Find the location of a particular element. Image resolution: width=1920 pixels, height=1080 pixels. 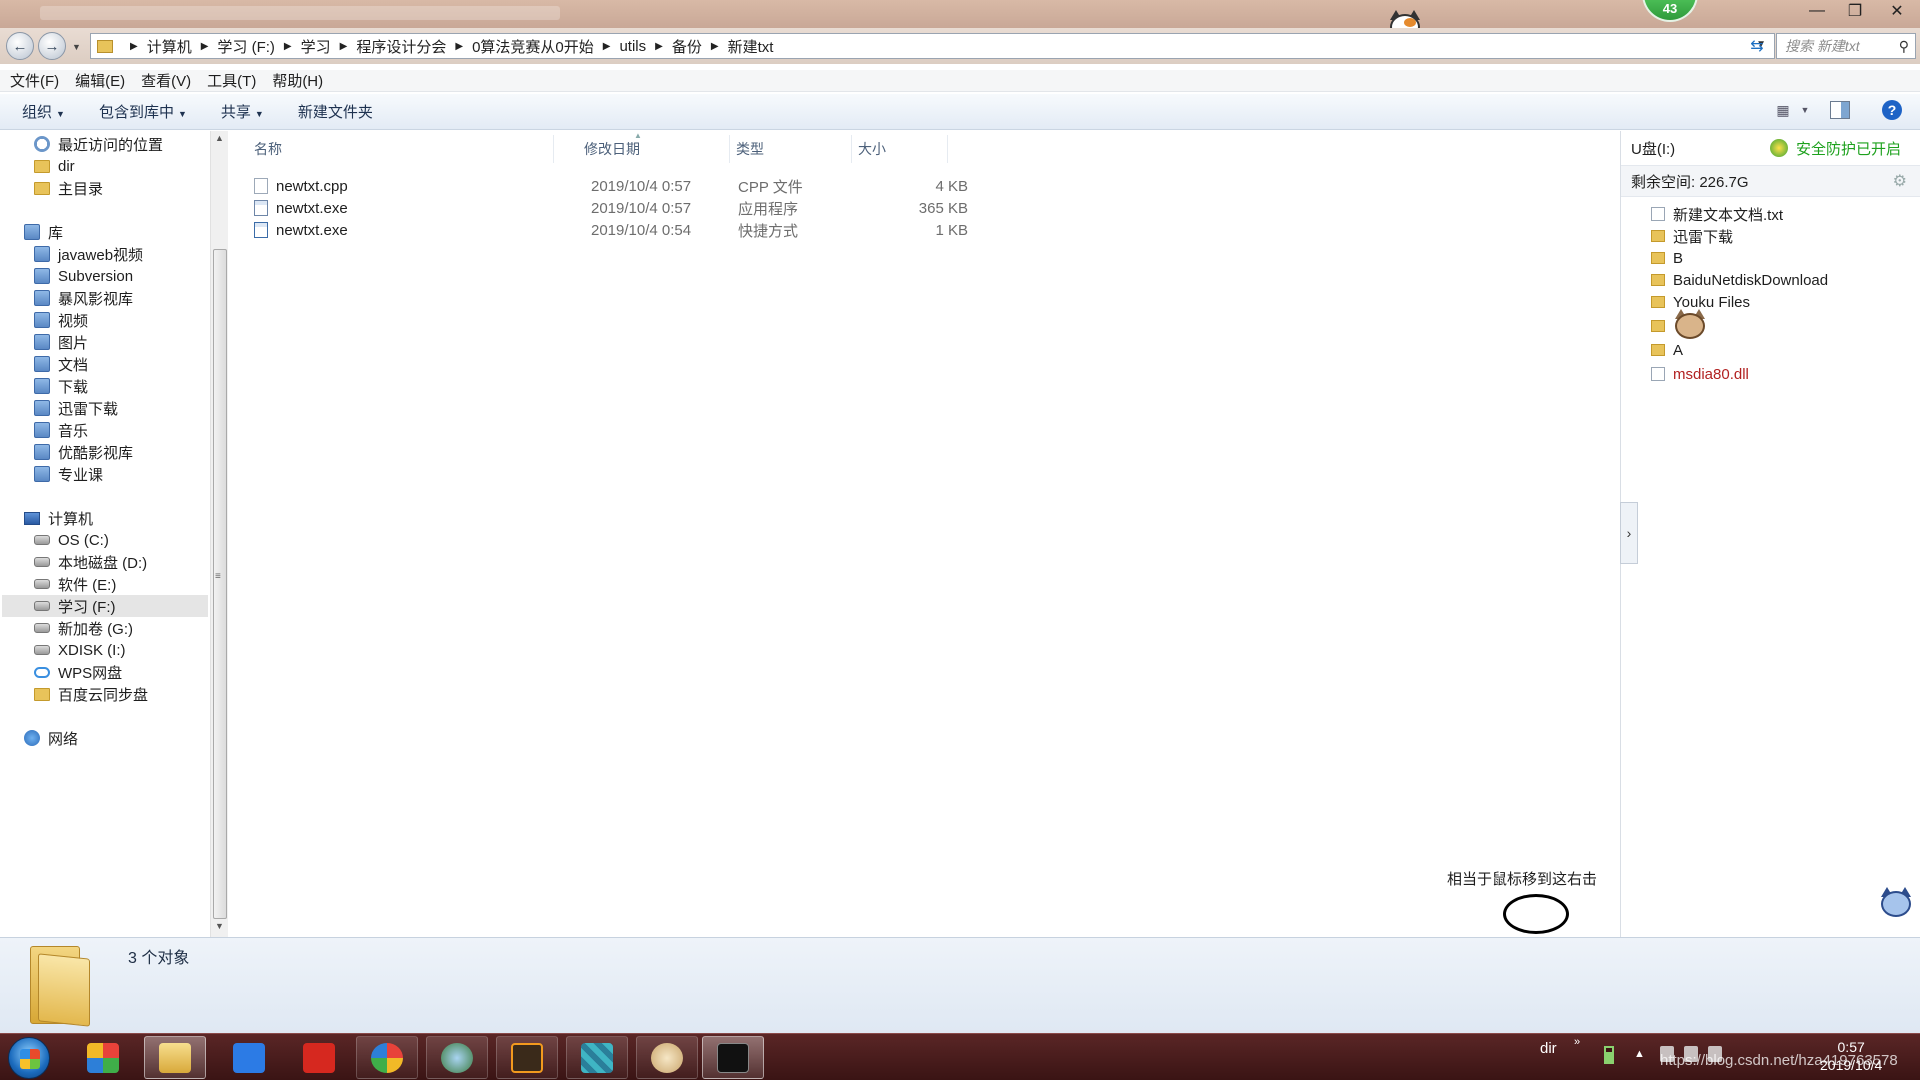

speed-badge: 43 is located at coordinates (1670, 11).